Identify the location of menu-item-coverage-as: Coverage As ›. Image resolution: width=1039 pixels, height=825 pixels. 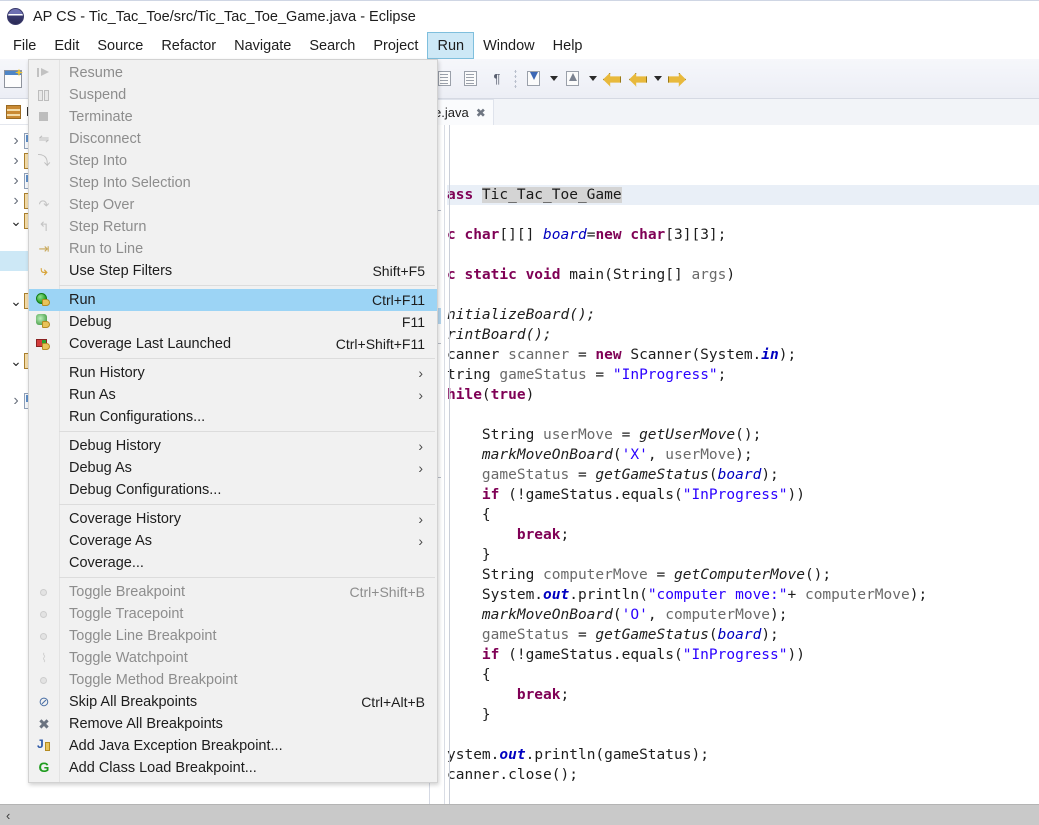
(233, 541).